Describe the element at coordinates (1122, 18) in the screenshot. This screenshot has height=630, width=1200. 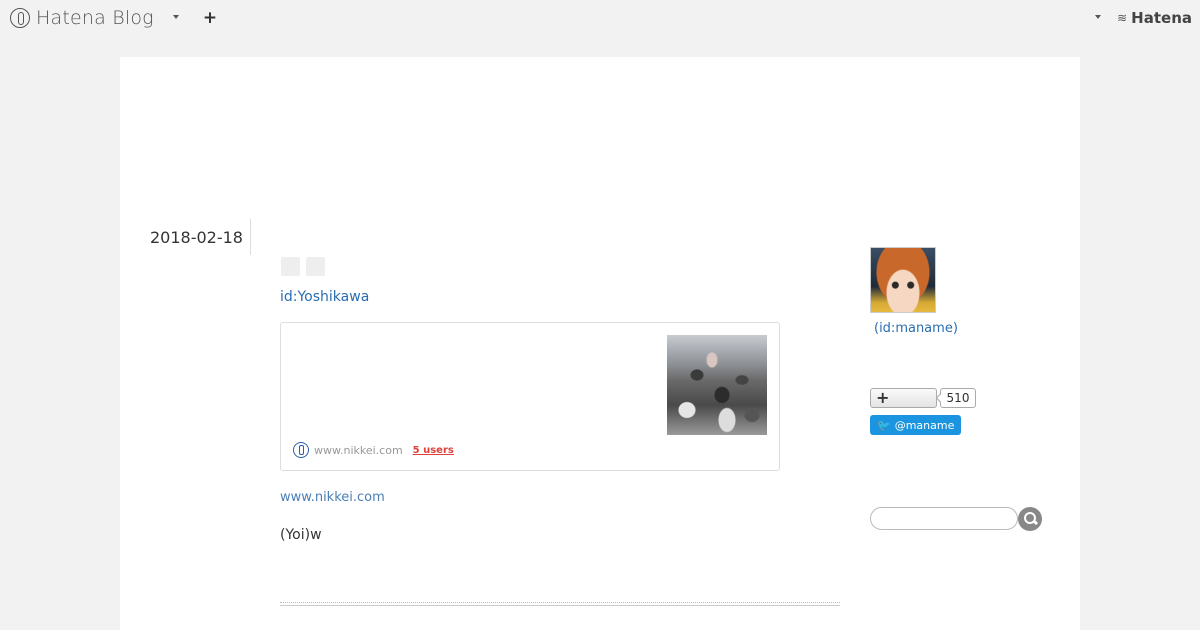
I see `hatena-logo-icon: ≋` at that location.